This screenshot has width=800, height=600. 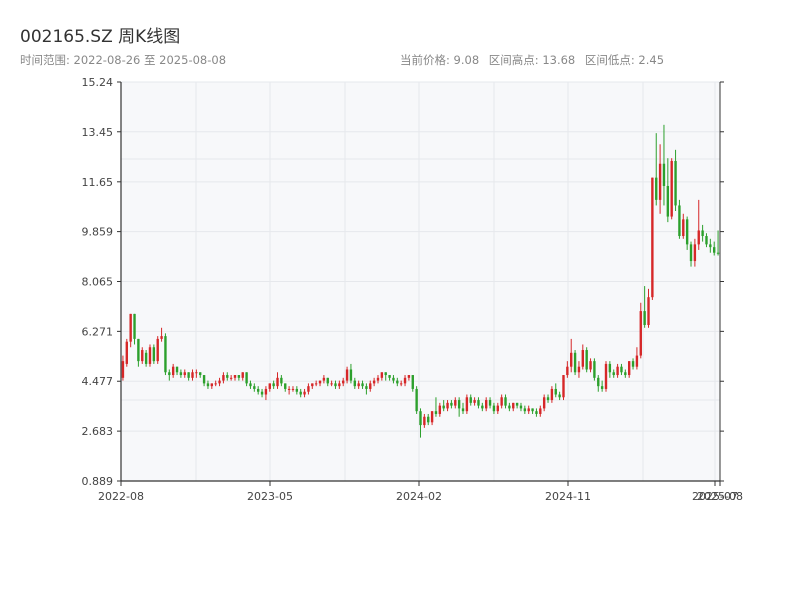 I want to click on y-tick-label: 2.683, so click(x=98, y=431).